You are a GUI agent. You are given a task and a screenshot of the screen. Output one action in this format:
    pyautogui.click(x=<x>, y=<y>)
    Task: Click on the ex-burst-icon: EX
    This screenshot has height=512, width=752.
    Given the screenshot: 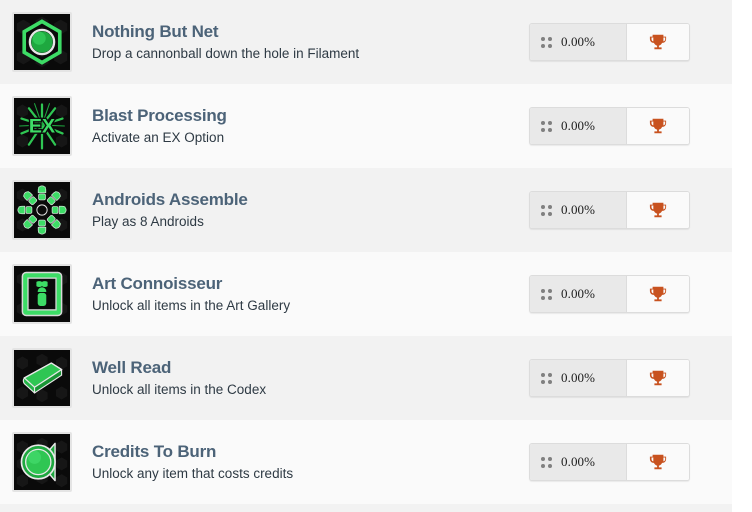 What is the action you would take?
    pyautogui.click(x=42, y=126)
    